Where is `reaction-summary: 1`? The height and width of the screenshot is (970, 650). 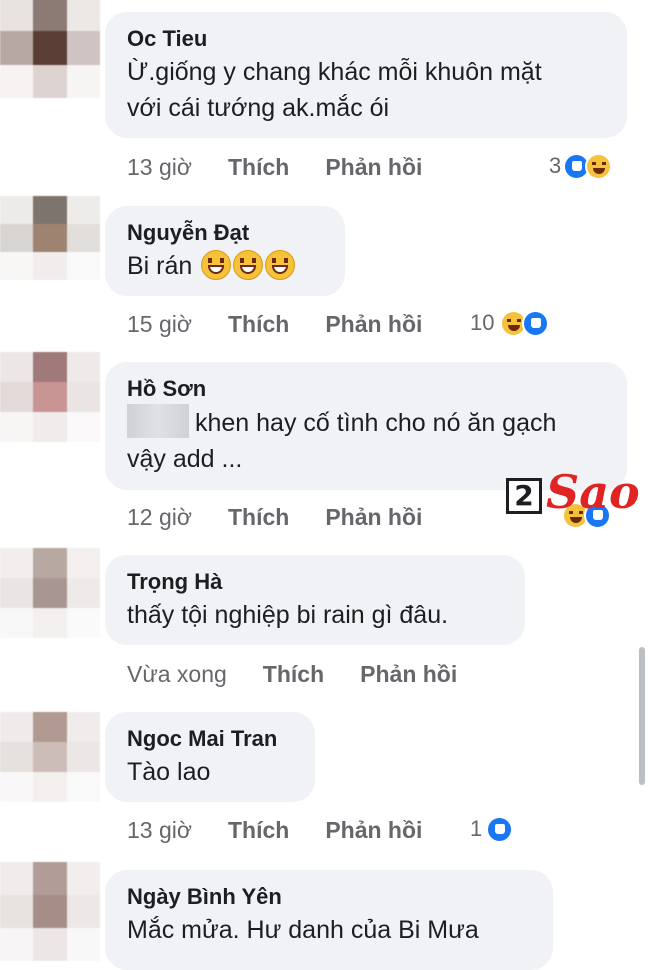
reaction-summary: 1 is located at coordinates (492, 829).